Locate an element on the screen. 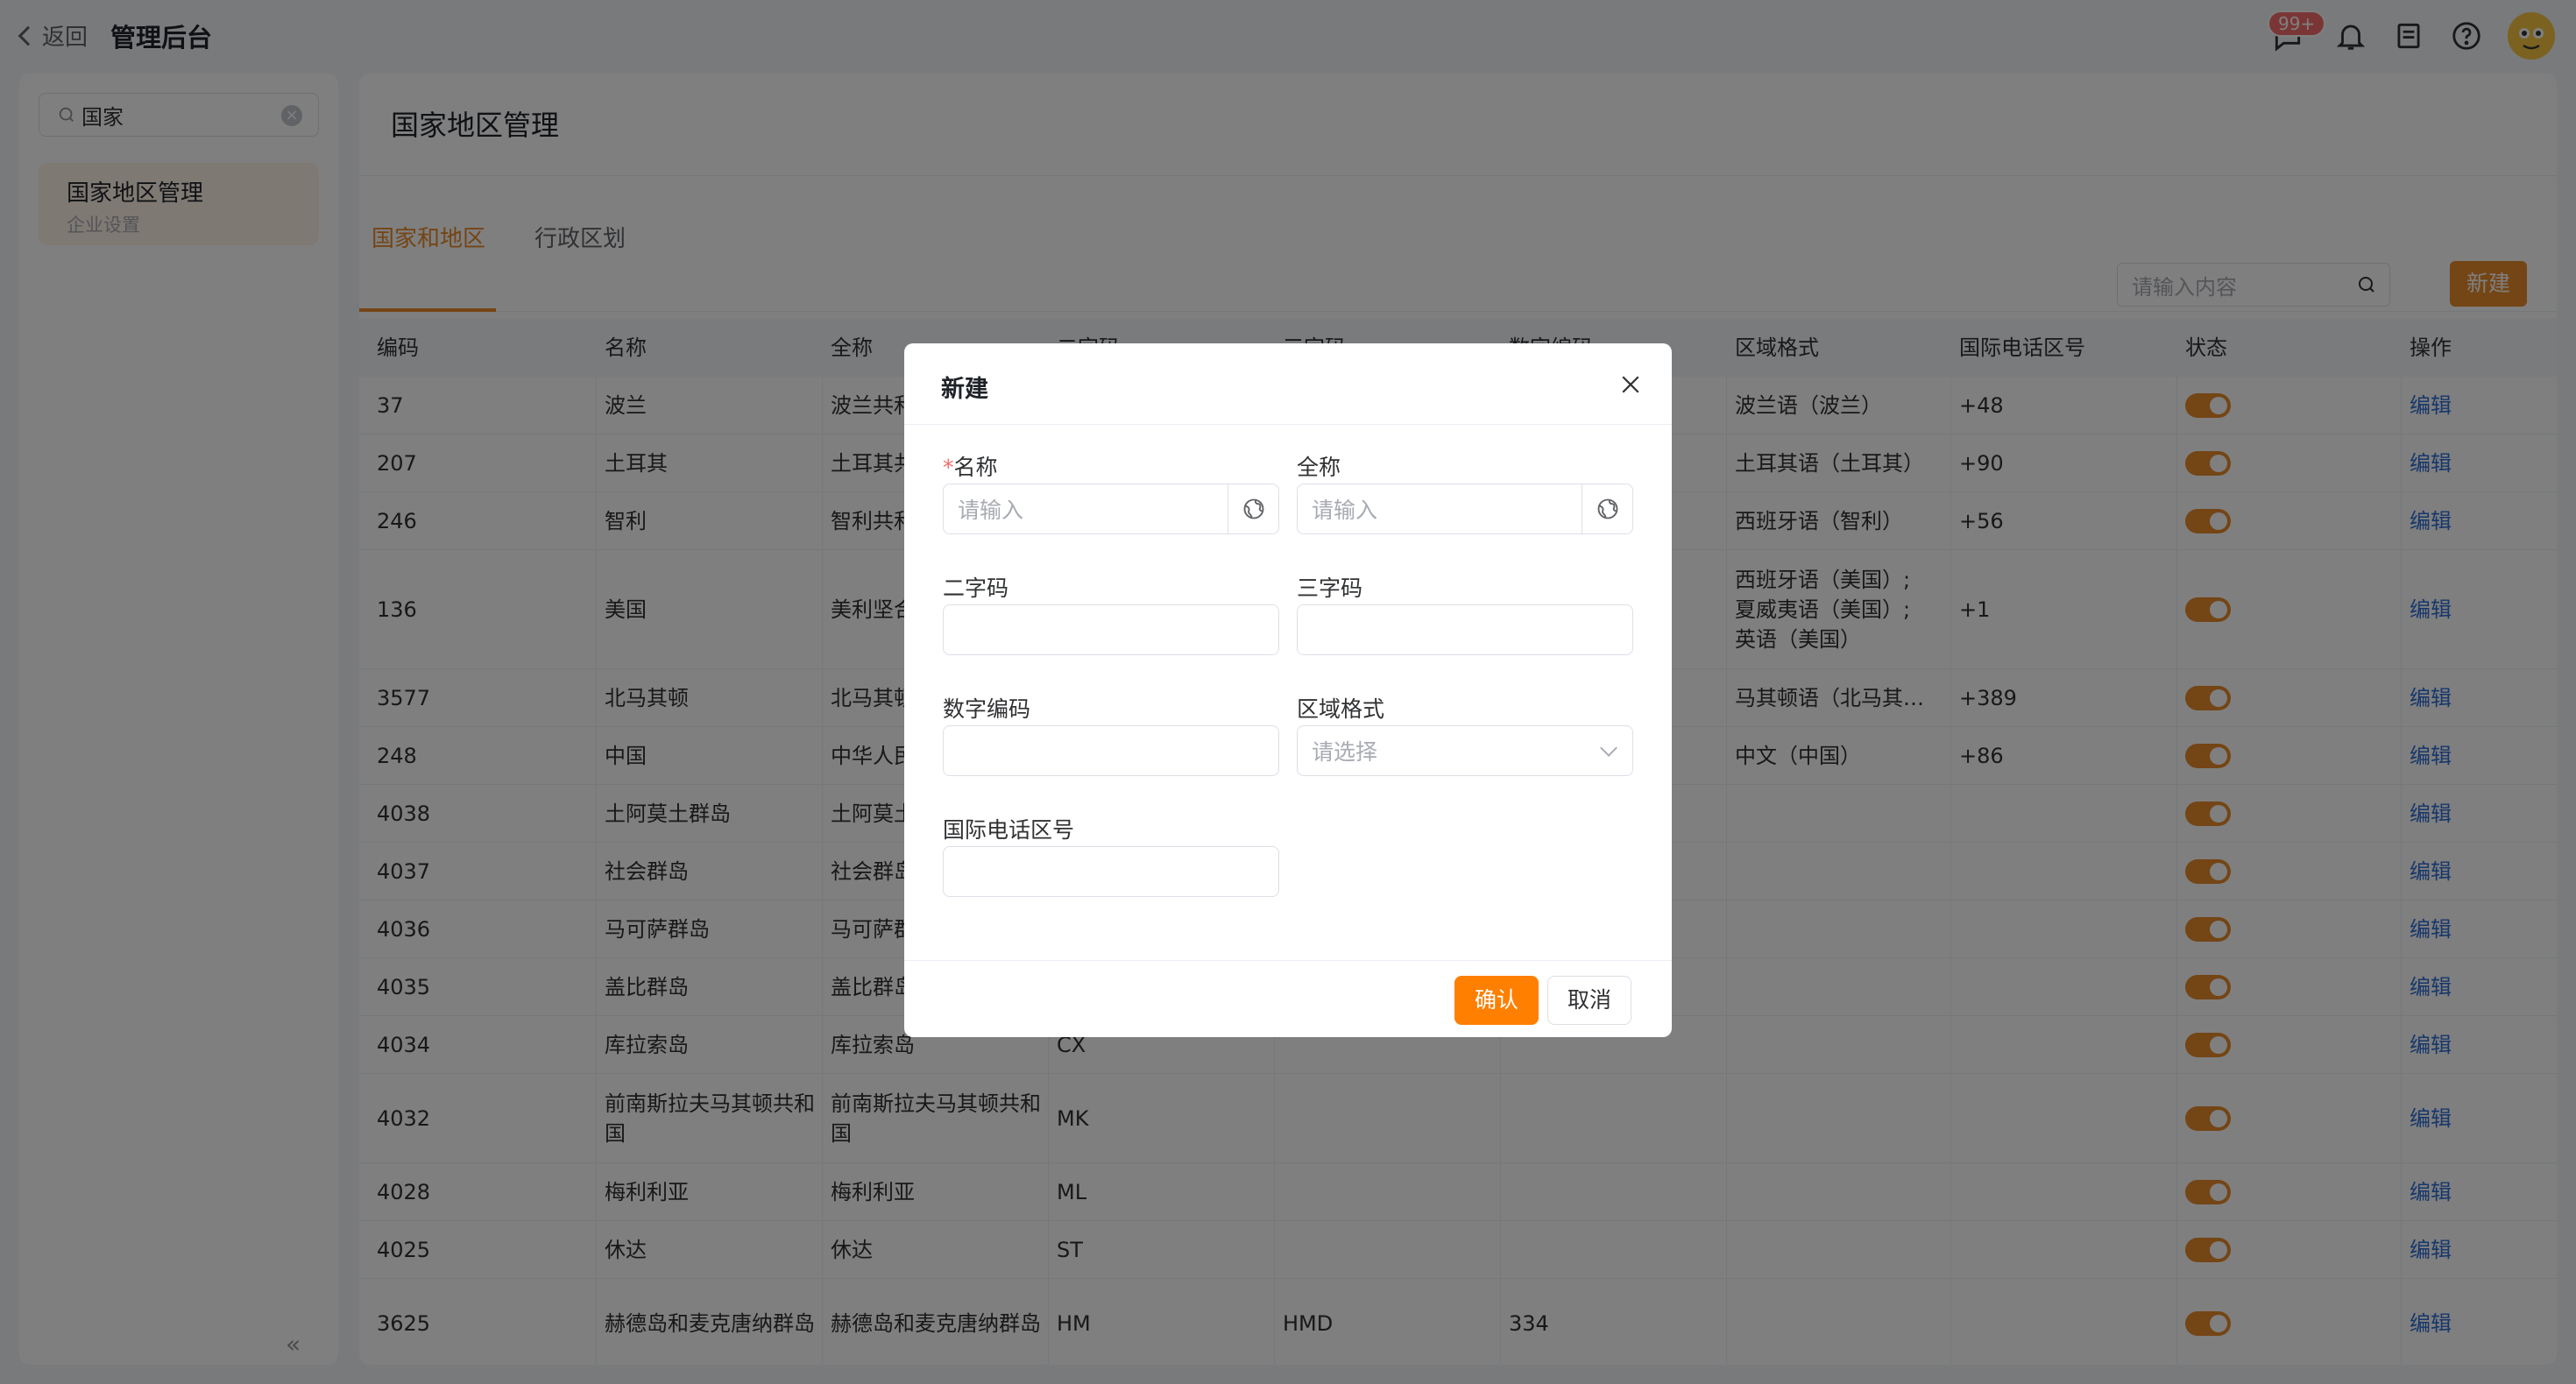  chevron-down-icon is located at coordinates (1608, 748).